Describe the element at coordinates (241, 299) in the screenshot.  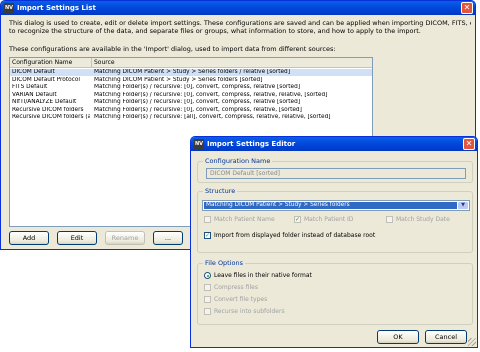
I see `convert-files-label: Convert file types` at that location.